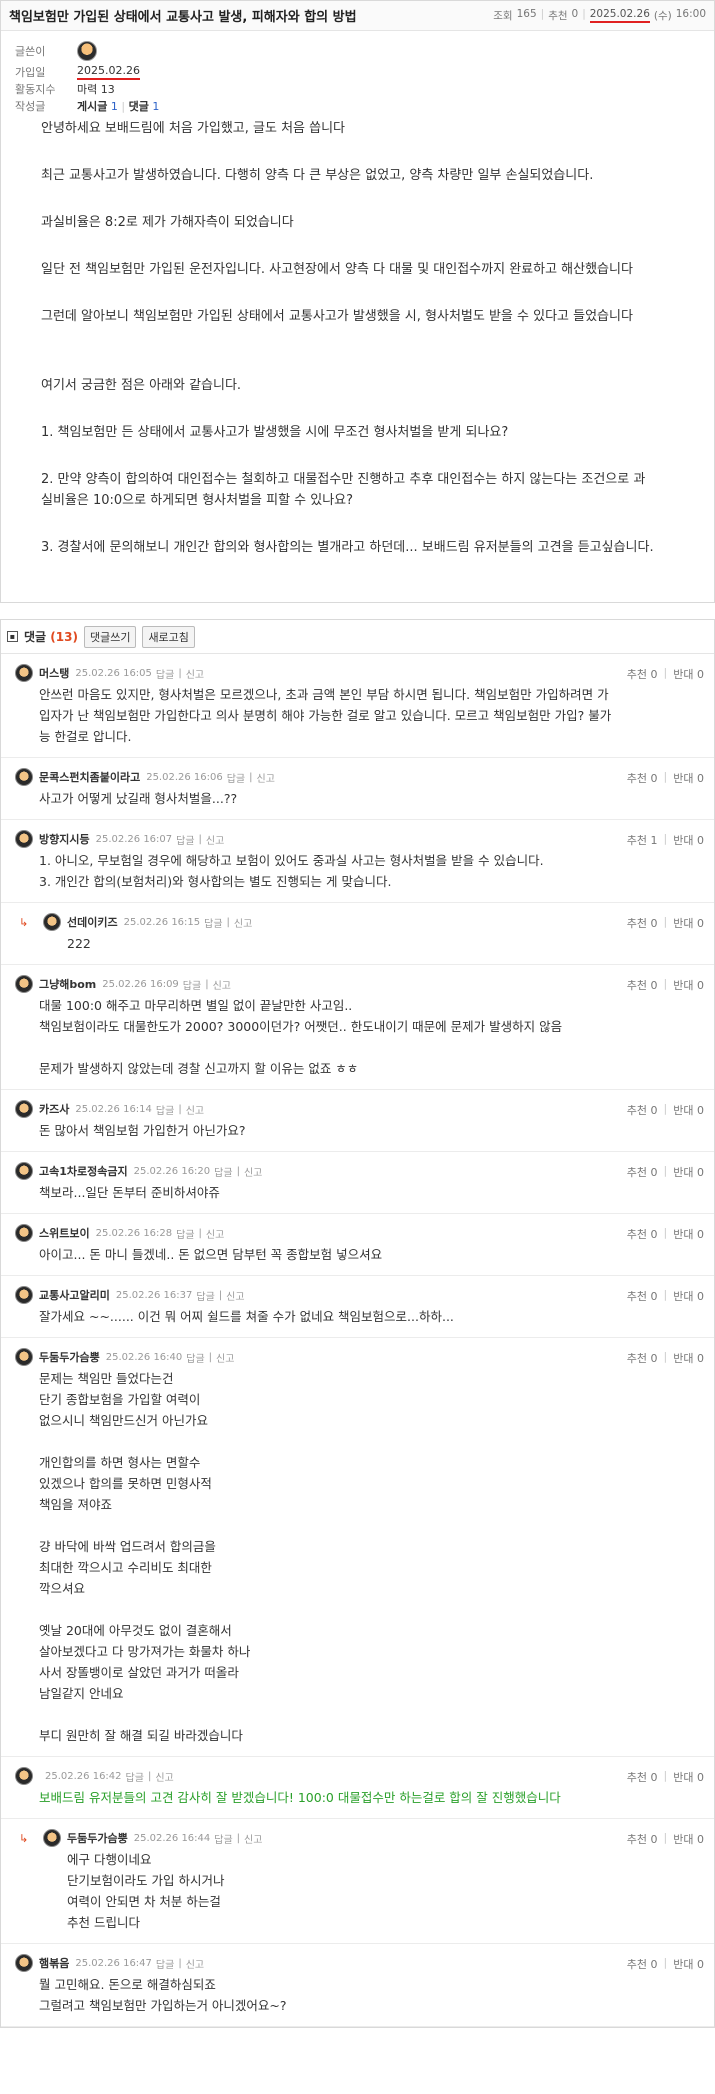 The height and width of the screenshot is (2094, 715). I want to click on comment-line: 에구 다행이네요, so click(109, 1859).